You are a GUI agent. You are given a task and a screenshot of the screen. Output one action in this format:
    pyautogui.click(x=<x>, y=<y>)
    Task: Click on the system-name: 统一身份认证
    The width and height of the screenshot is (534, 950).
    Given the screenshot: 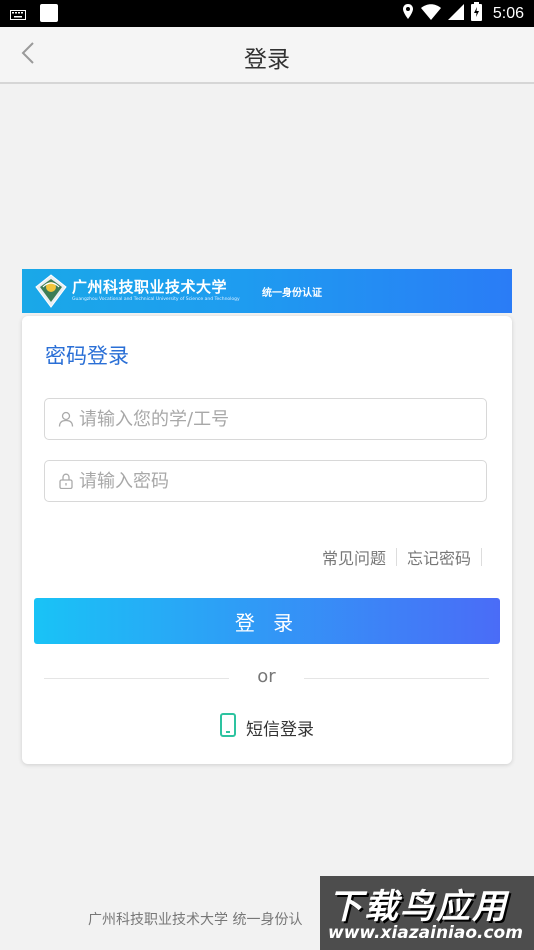 What is the action you would take?
    pyautogui.click(x=292, y=293)
    